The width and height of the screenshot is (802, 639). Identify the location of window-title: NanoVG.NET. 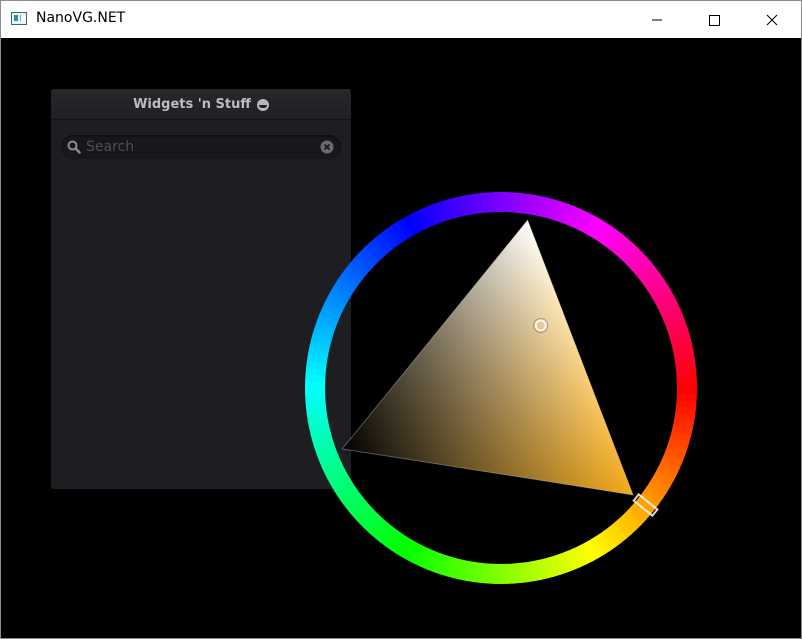
(81, 18).